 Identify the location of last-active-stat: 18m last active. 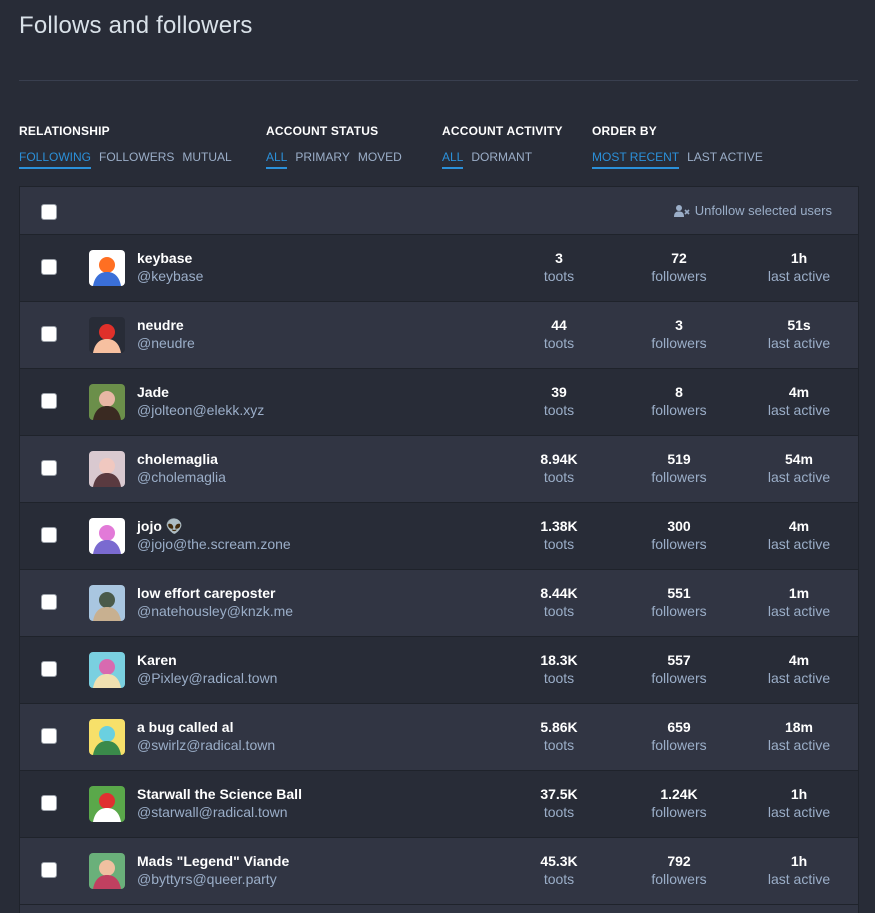
(799, 736).